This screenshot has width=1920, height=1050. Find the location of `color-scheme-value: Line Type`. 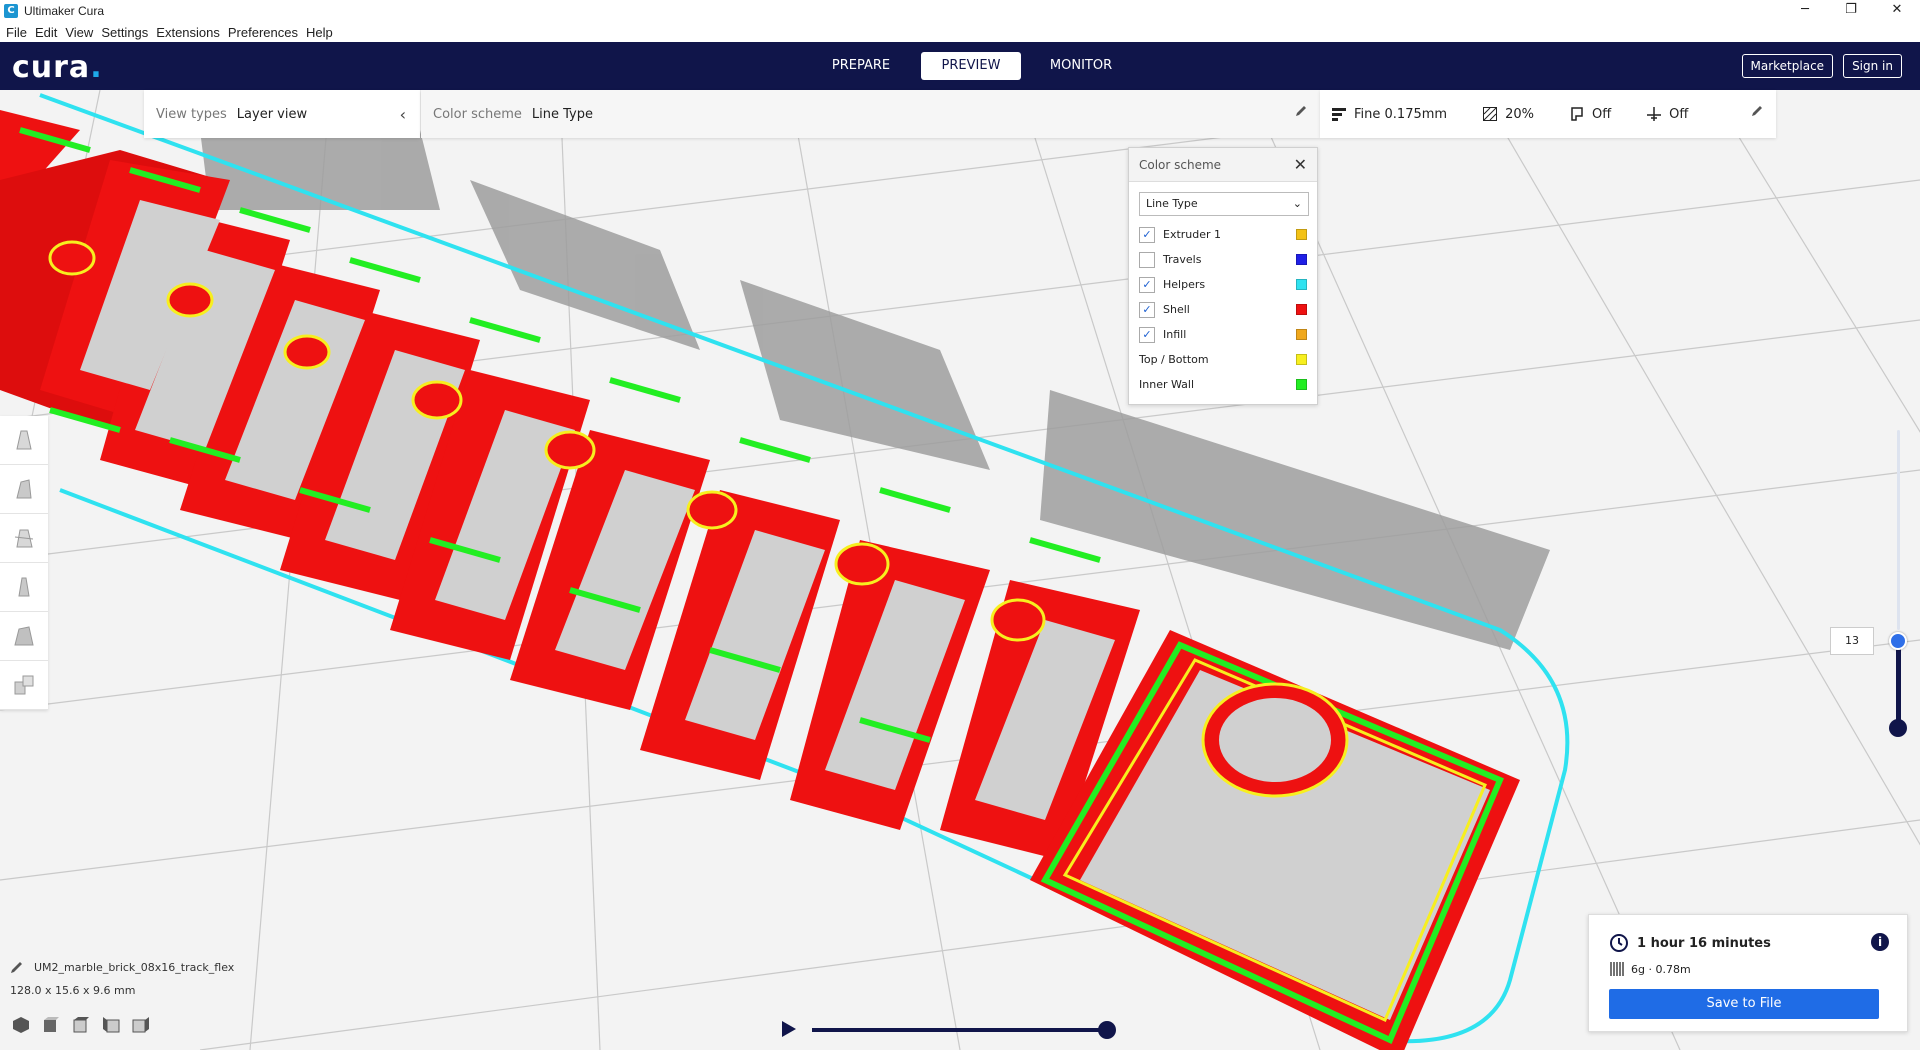

color-scheme-value: Line Type is located at coordinates (562, 114).